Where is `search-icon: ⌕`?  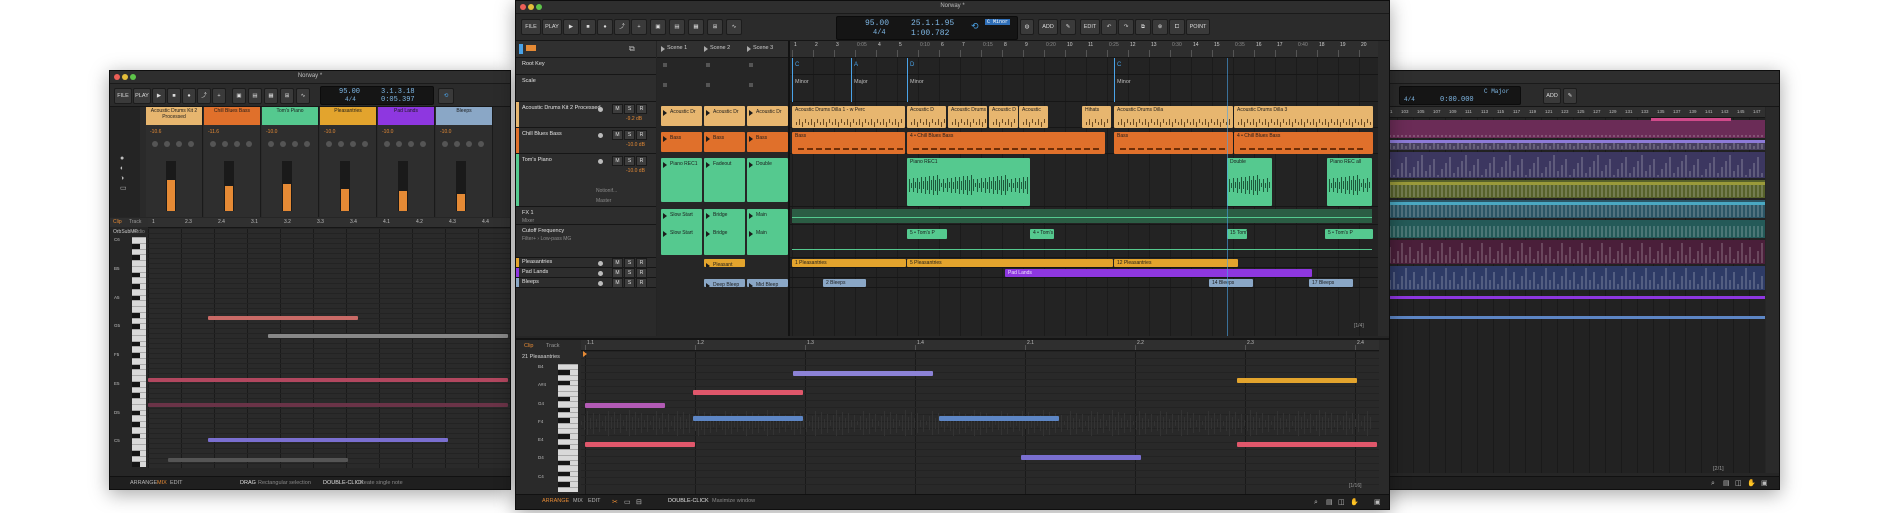
search-icon: ⌕ is located at coordinates (1316, 502).